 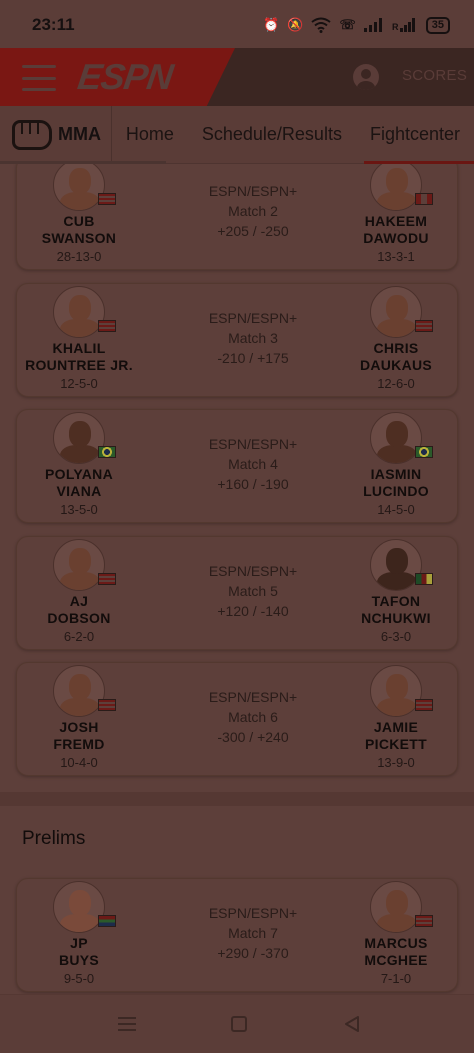 I want to click on fighter-record: 28-13-0, so click(x=79, y=256).